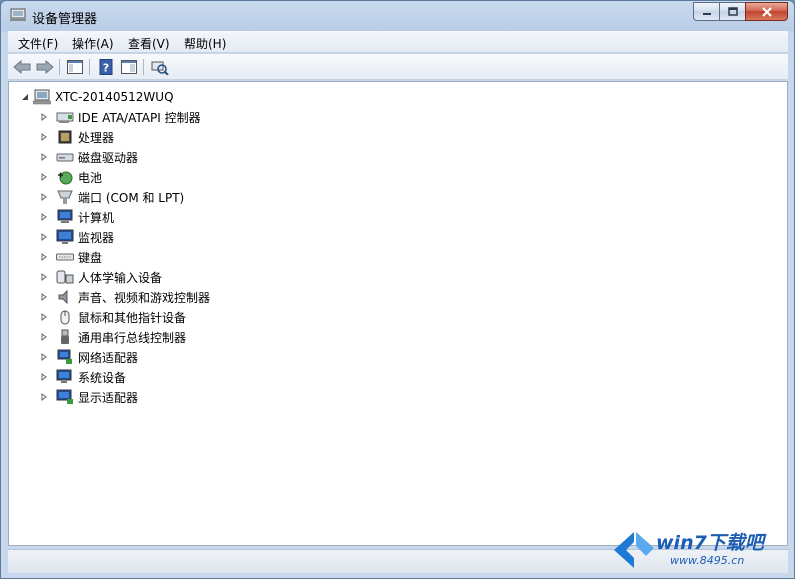 The width and height of the screenshot is (795, 579). I want to click on minimize-button, so click(706, 11).